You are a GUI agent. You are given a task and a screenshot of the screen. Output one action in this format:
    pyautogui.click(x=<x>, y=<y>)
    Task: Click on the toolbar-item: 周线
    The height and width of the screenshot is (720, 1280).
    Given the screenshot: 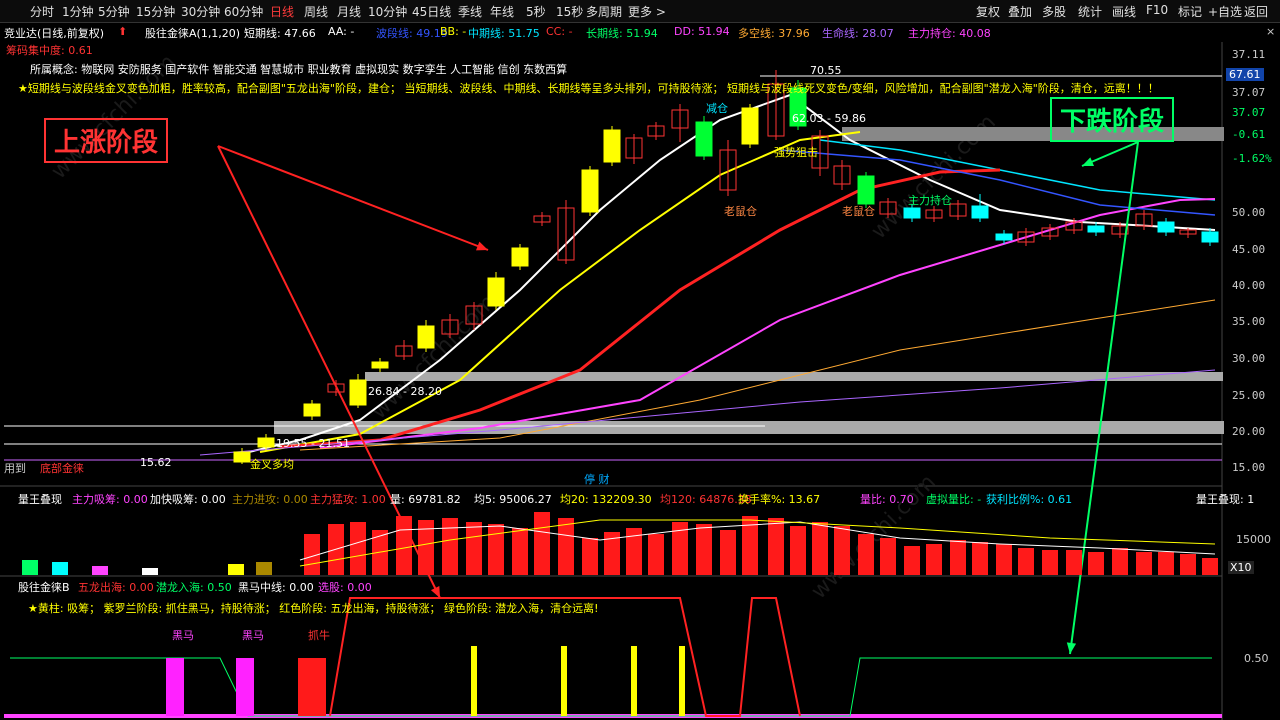 What is the action you would take?
    pyautogui.click(x=316, y=11)
    